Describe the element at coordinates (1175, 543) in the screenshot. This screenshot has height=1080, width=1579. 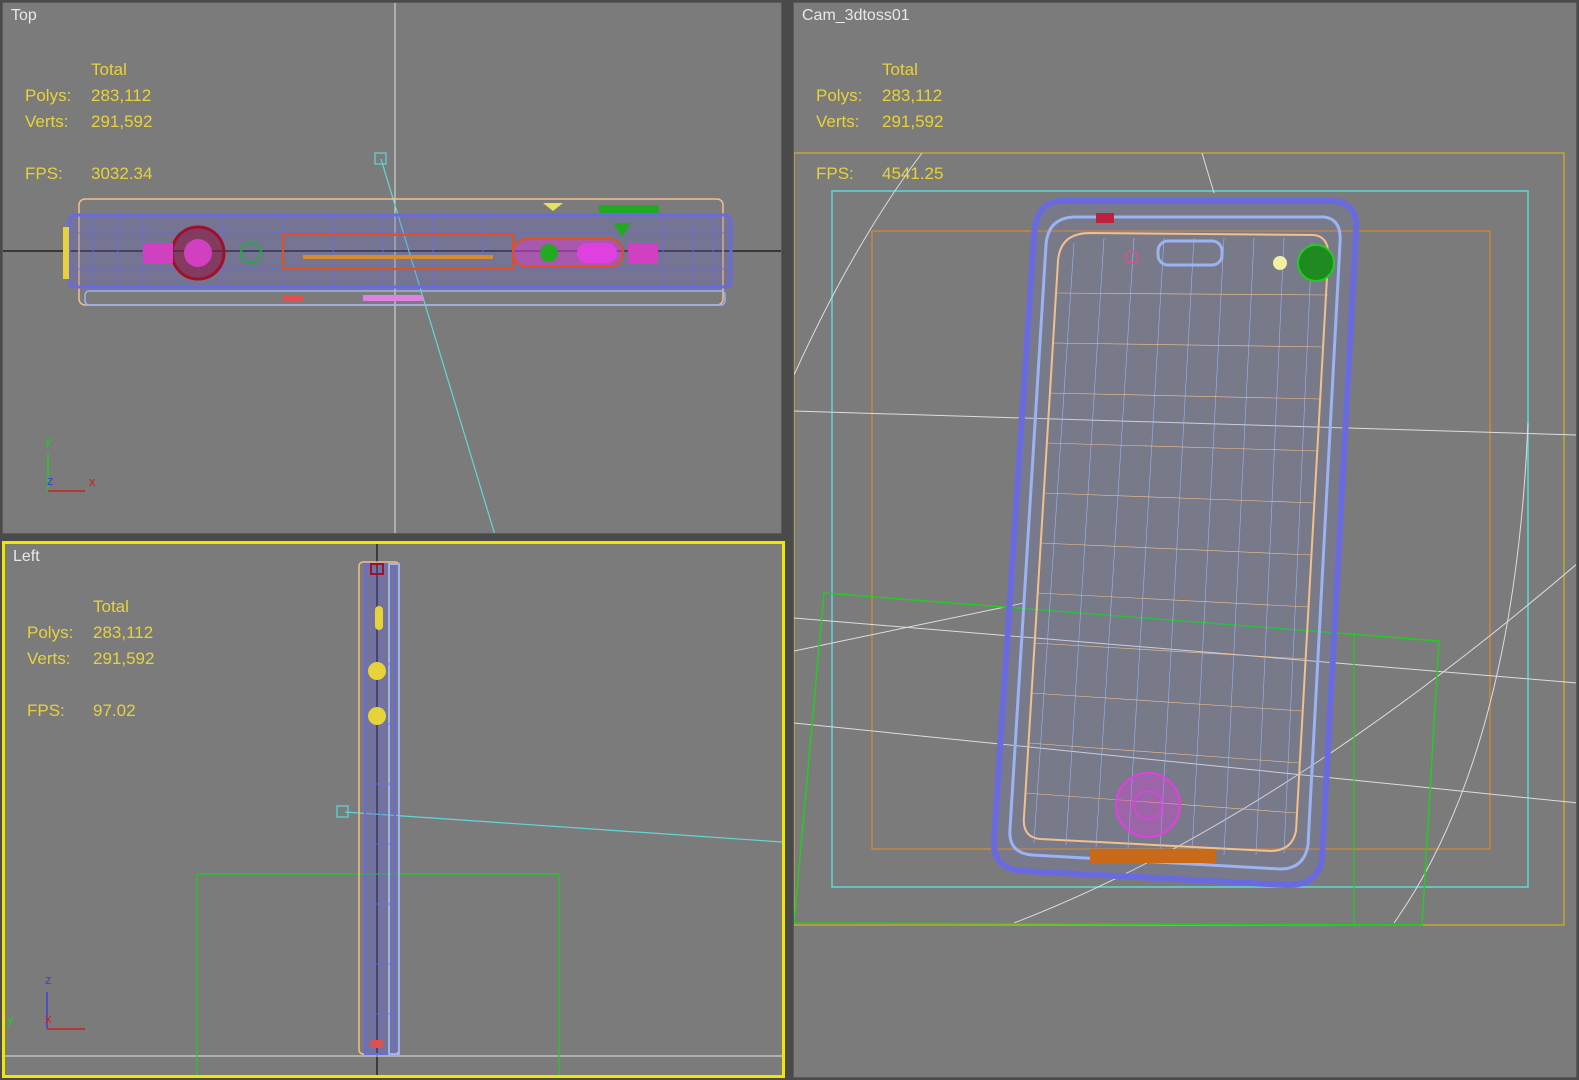
I see `phone-model` at that location.